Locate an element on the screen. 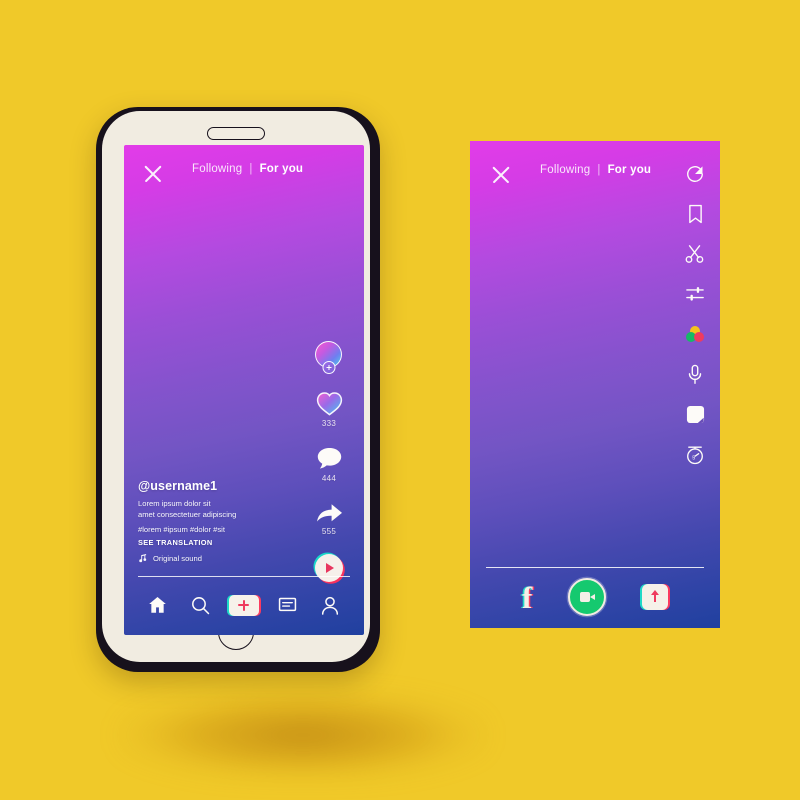 Image resolution: width=800 pixels, height=800 pixels. comment-button: 444 is located at coordinates (329, 464).